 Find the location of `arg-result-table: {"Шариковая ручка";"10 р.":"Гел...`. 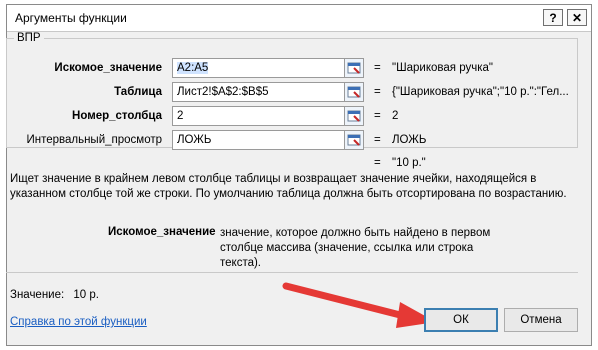

arg-result-table: {"Шариковая ручка";"10 р.":"Гел... is located at coordinates (480, 92).